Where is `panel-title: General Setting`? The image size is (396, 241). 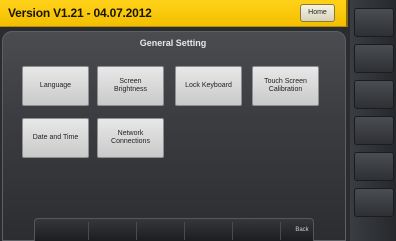
panel-title: General Setting is located at coordinates (173, 43).